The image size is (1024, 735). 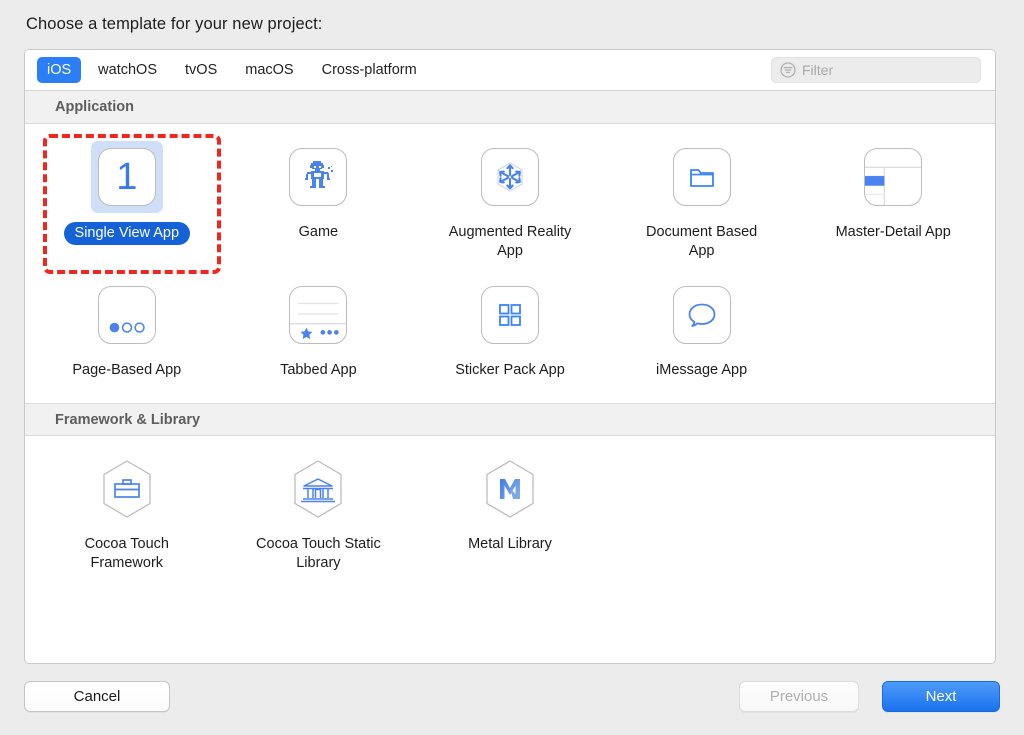 I want to click on tab-ios: iOS, so click(x=59, y=70).